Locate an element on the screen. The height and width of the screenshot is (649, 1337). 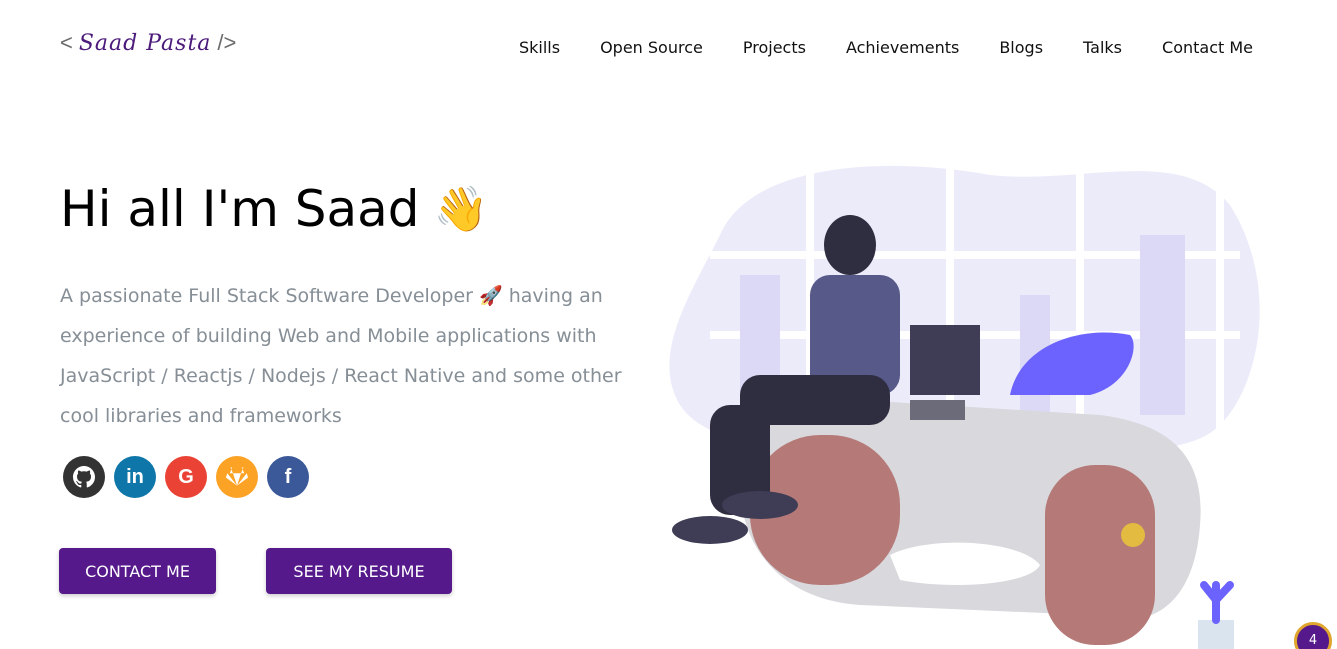
monitor is located at coordinates (945, 360).